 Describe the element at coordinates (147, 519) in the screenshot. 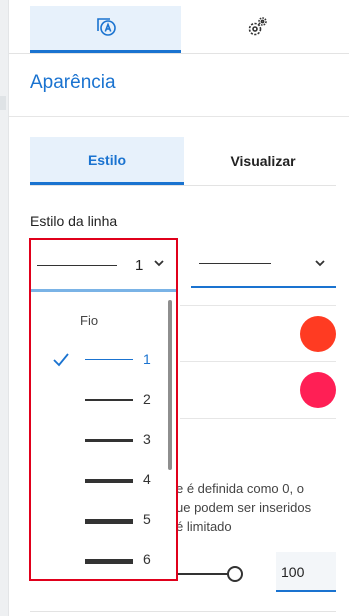

I see `option-label: 5` at that location.